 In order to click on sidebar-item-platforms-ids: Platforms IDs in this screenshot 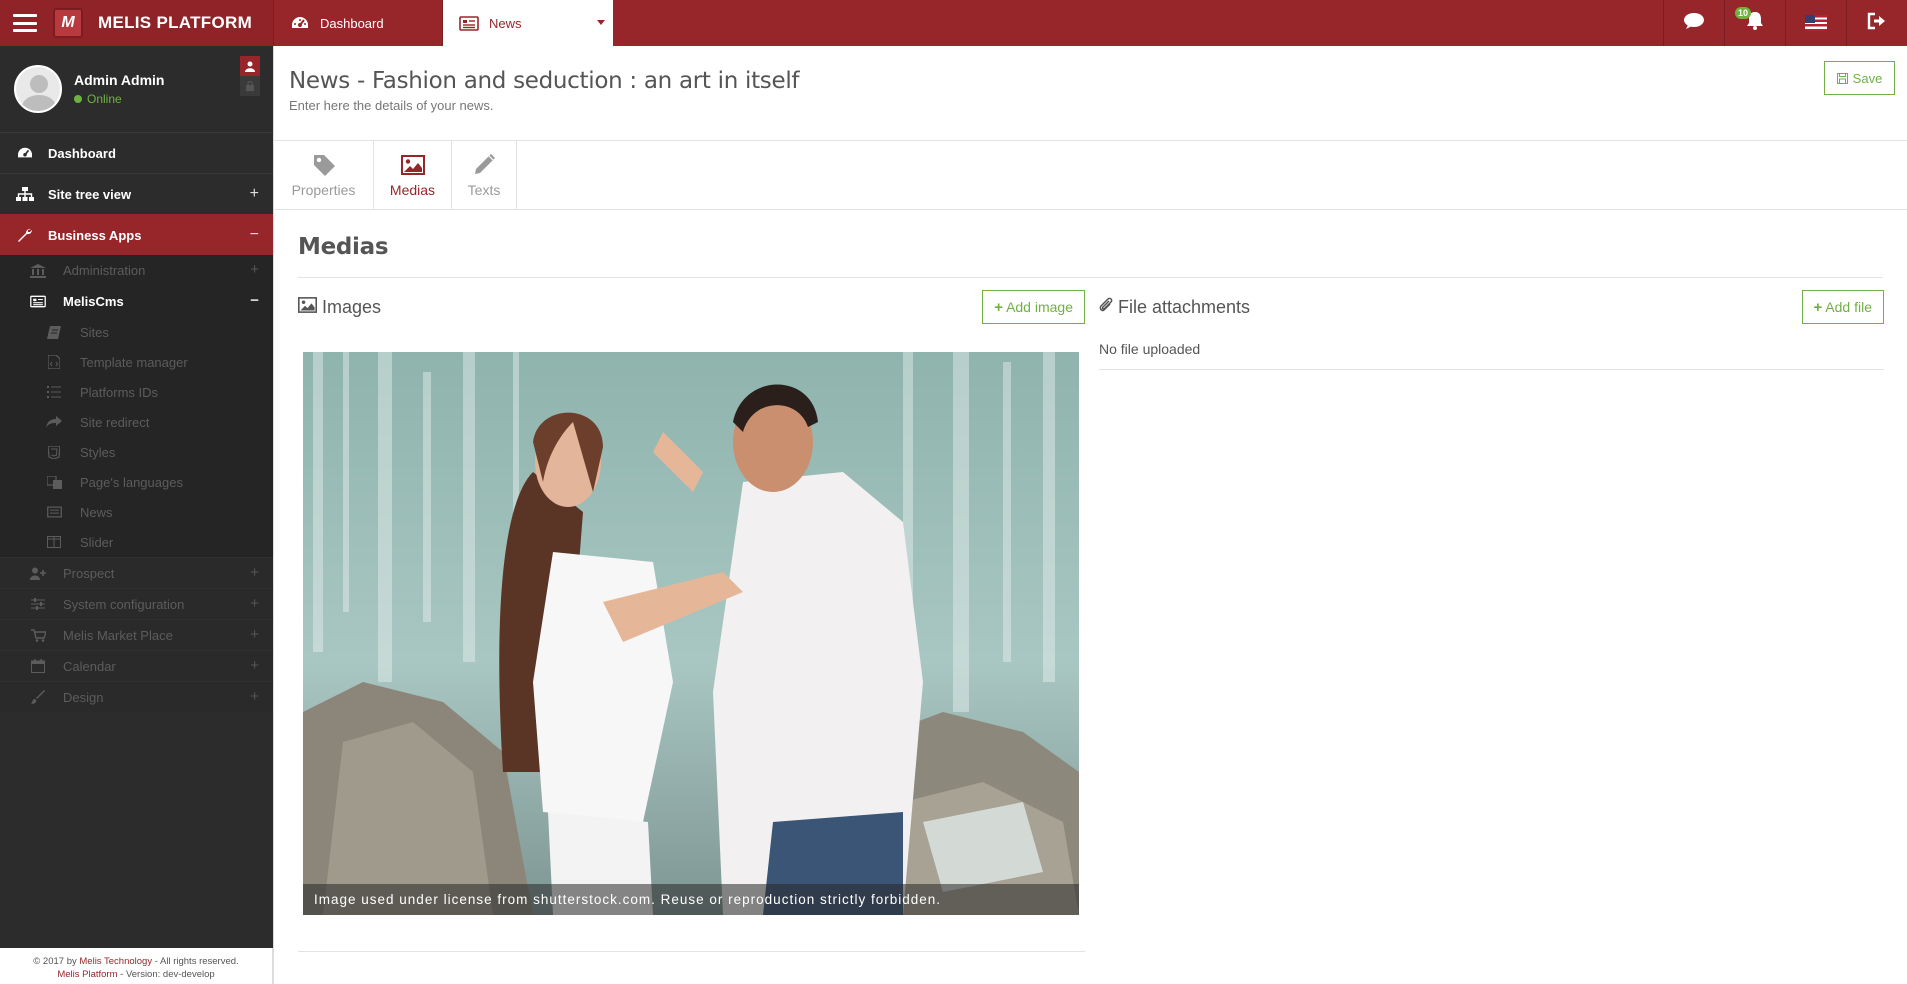, I will do `click(136, 392)`.